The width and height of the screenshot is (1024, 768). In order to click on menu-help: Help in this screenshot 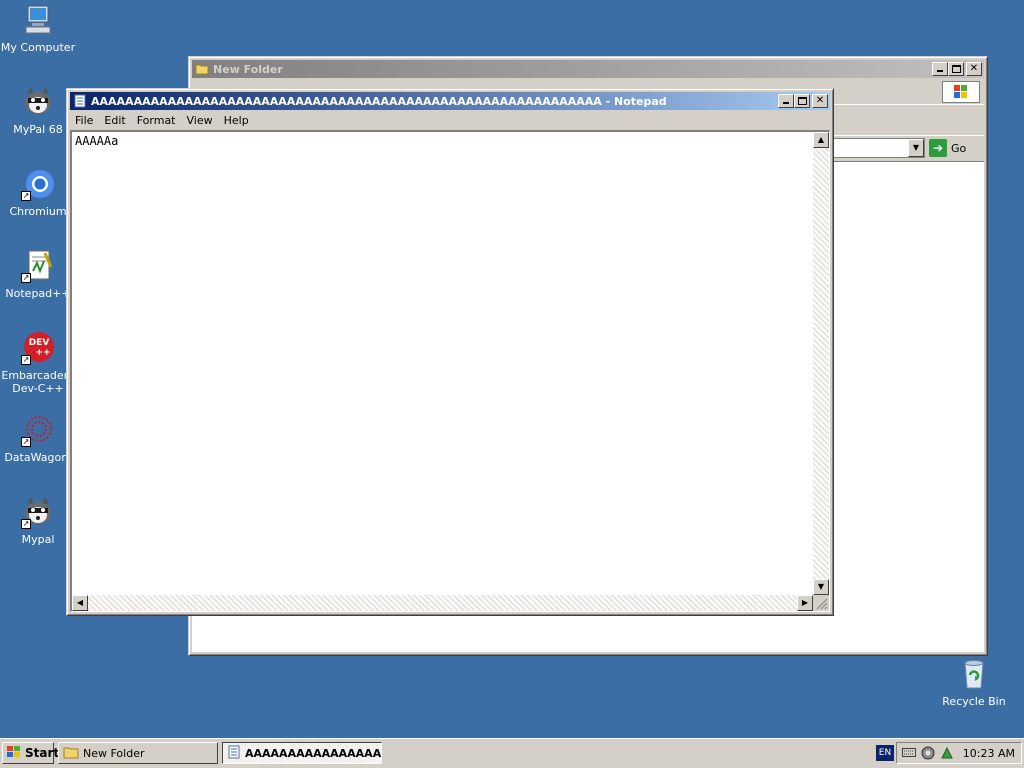, I will do `click(237, 120)`.